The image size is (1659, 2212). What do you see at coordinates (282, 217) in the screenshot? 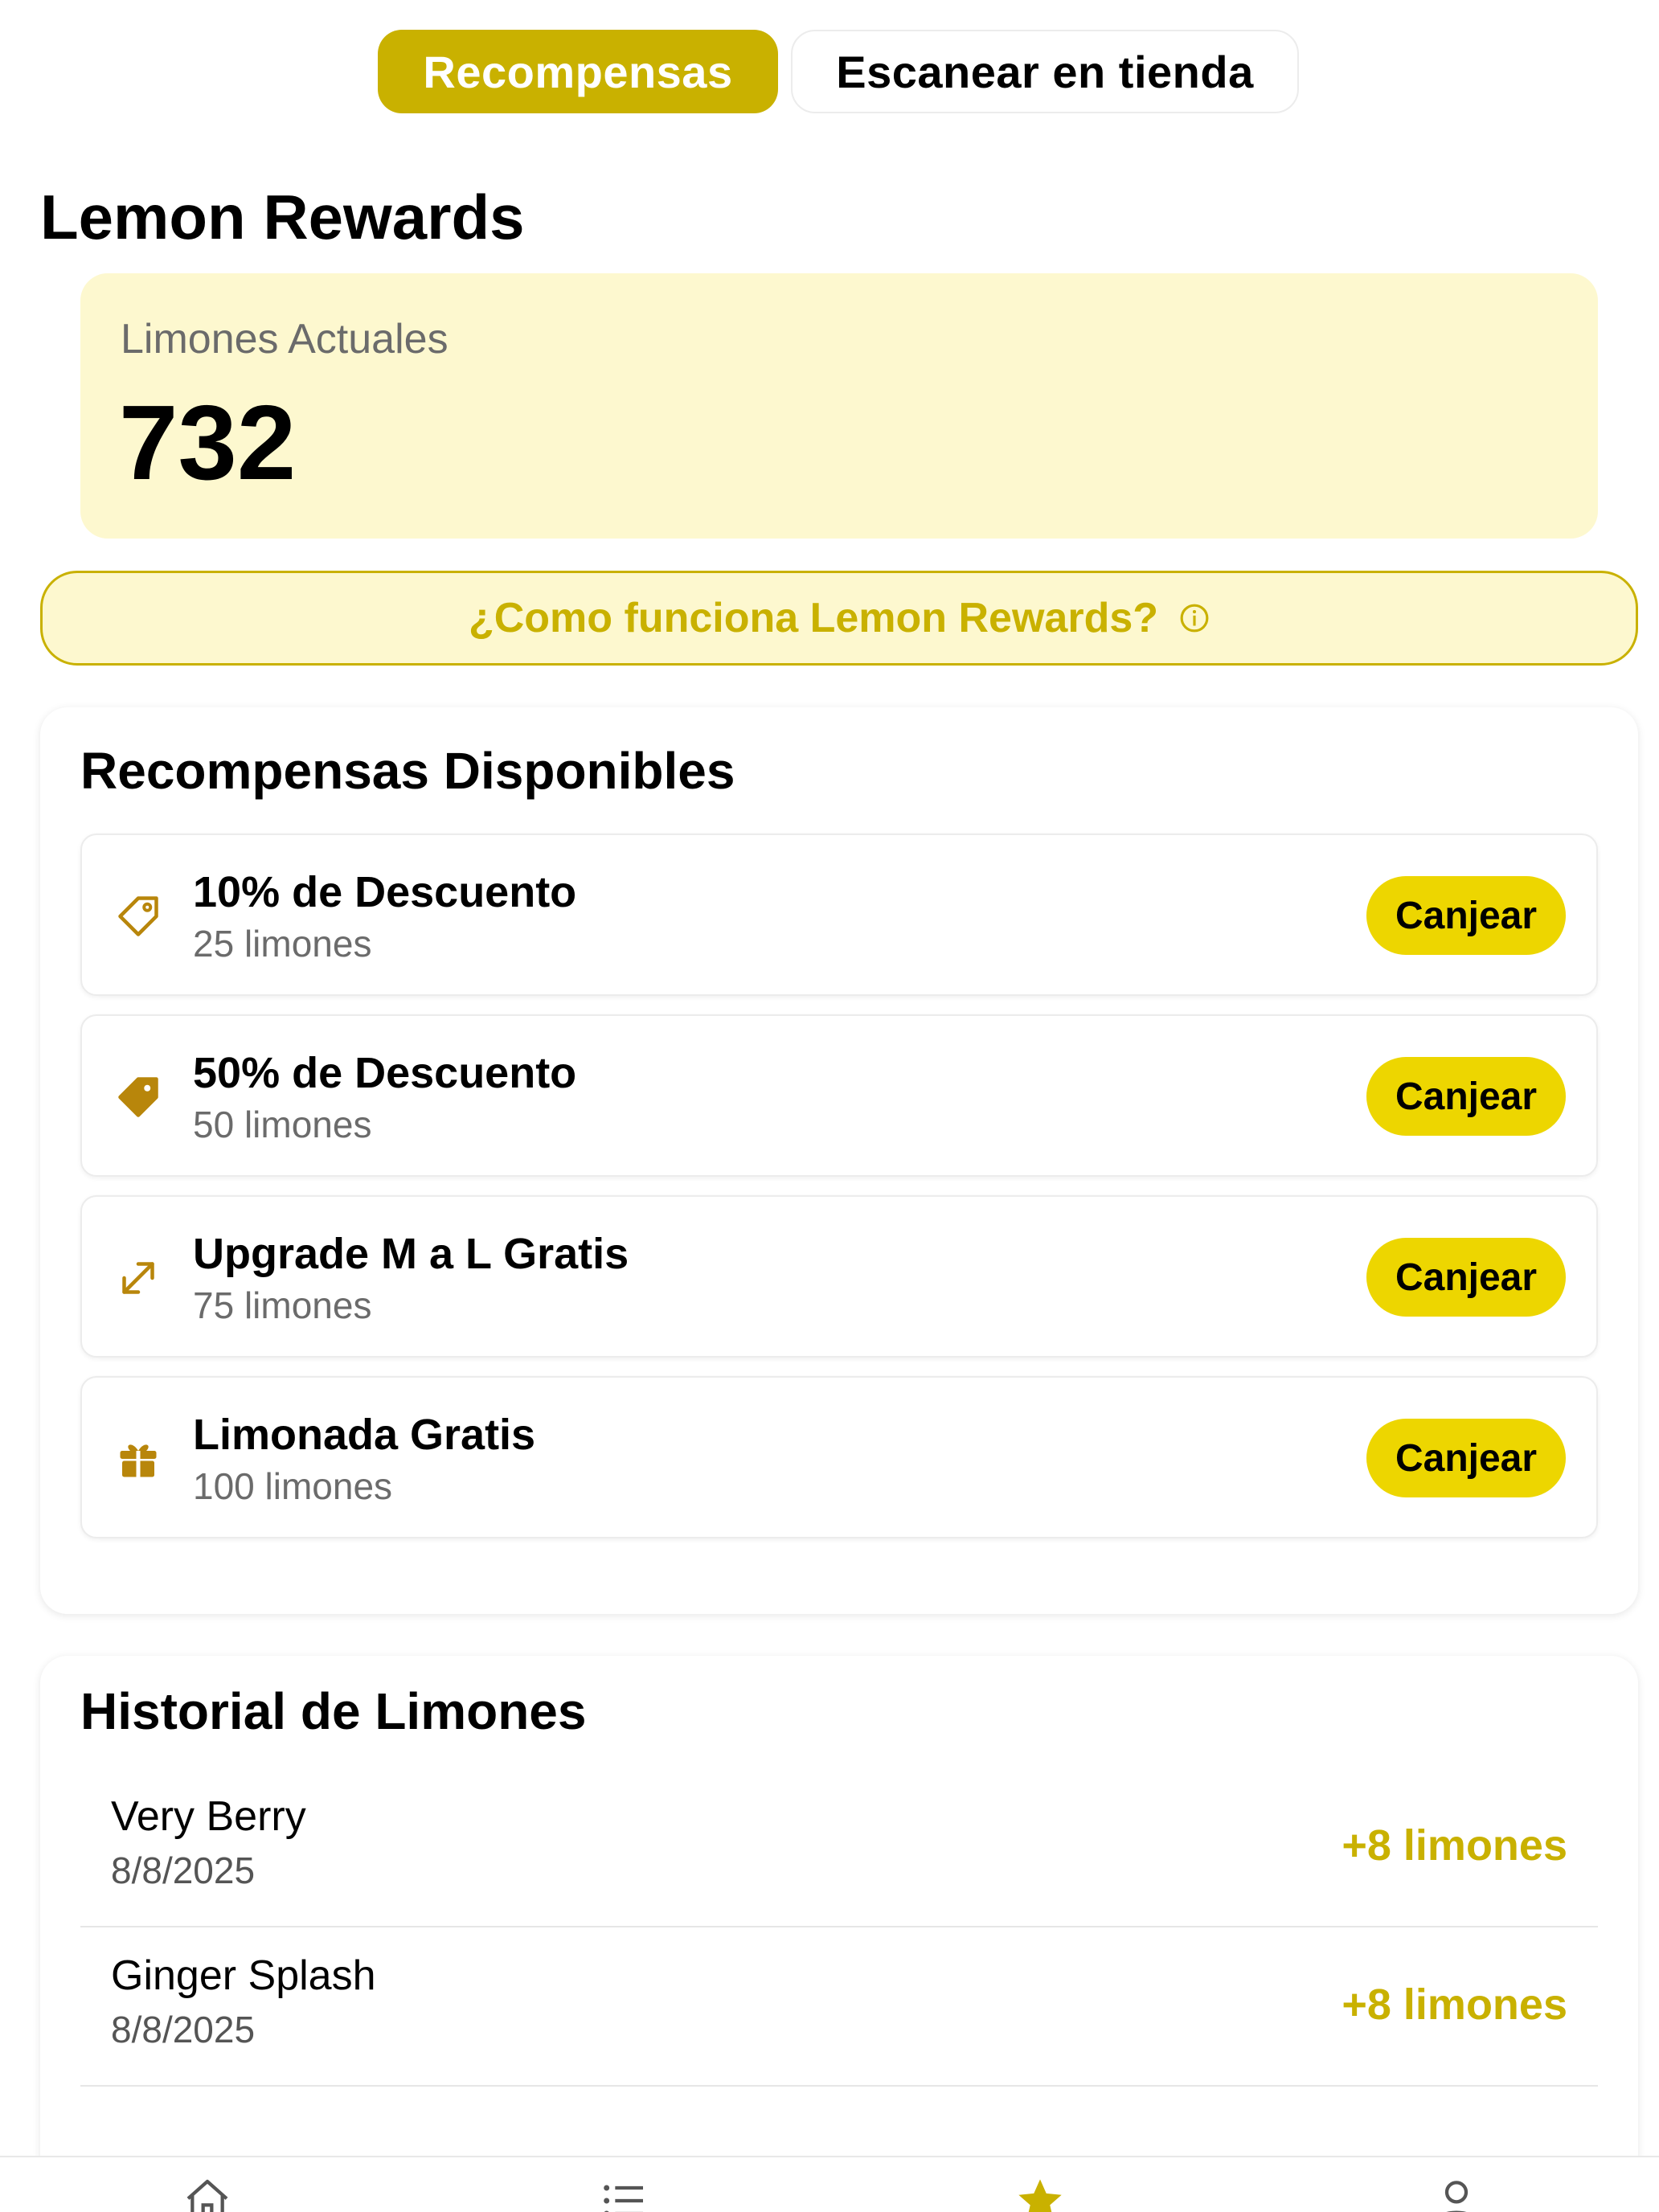
I see `page-title: Lemon Rewards` at bounding box center [282, 217].